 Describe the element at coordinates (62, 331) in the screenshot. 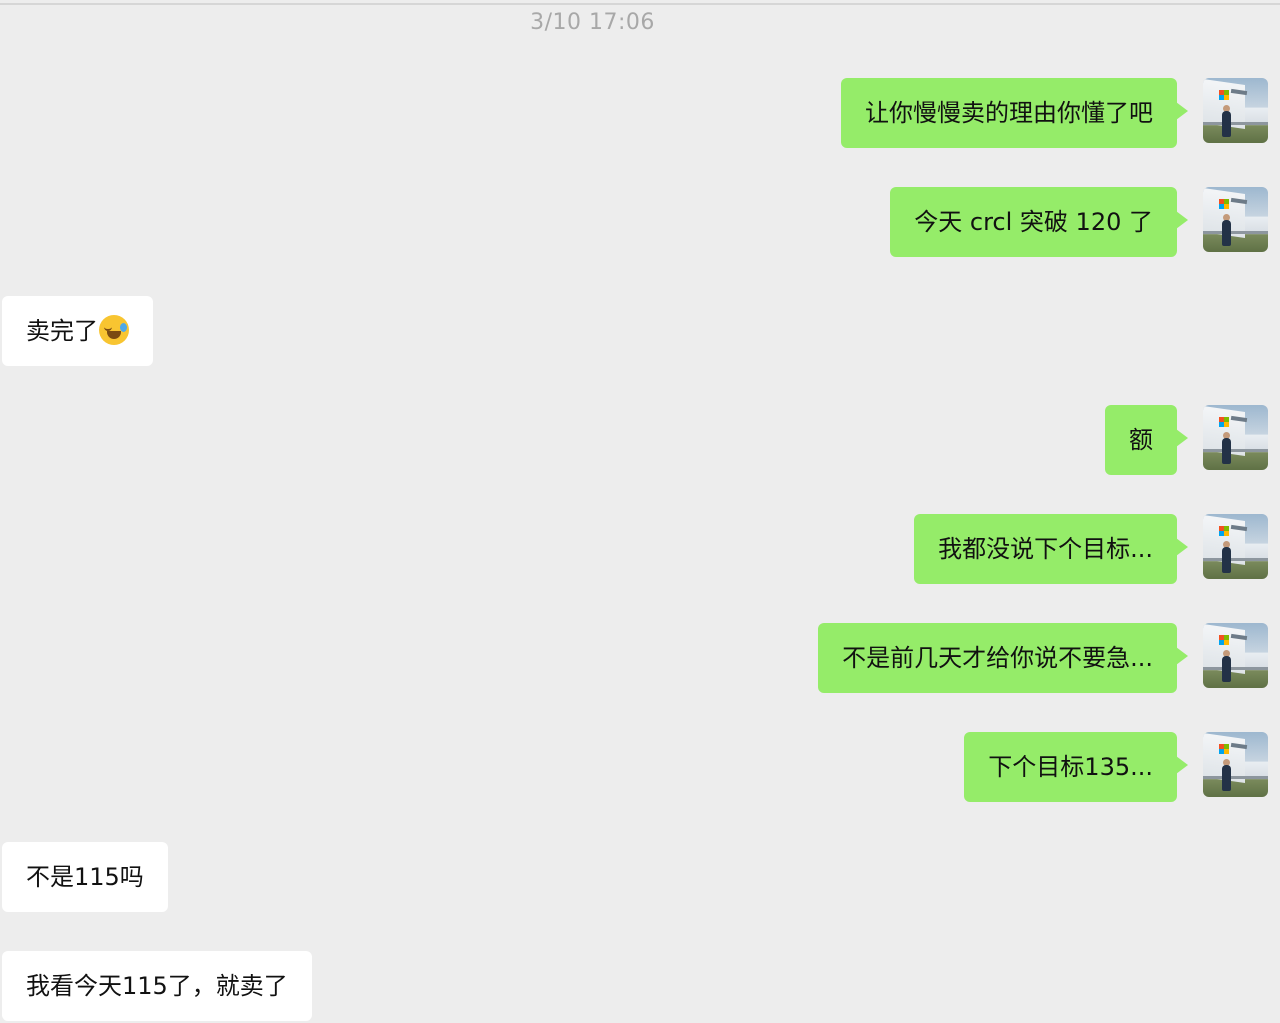

I see `incoming-message-text: 卖完了` at that location.